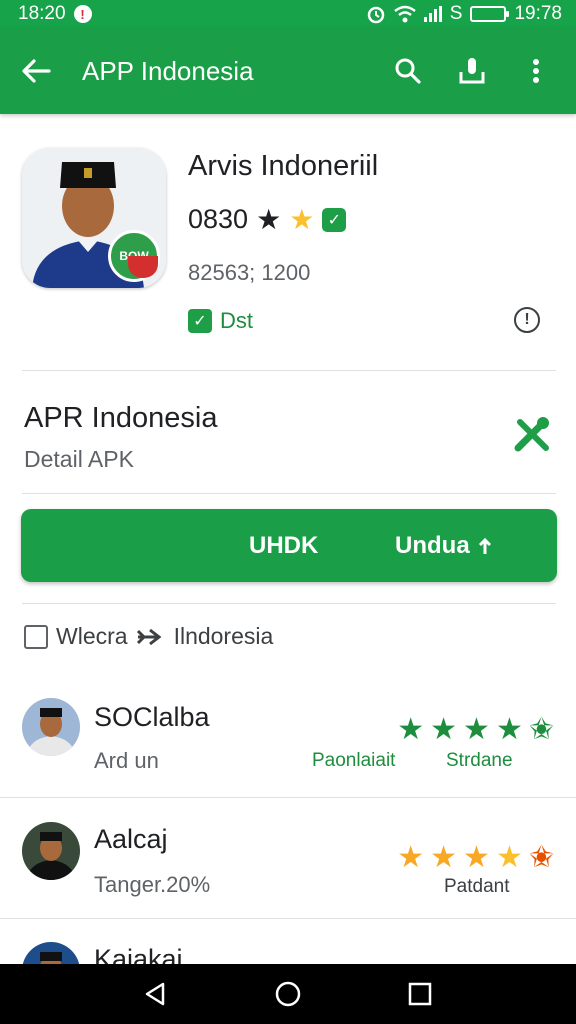 The width and height of the screenshot is (576, 1024). Describe the element at coordinates (373, 219) in the screenshot. I see `rating-row: 0830 ★ ★ ✓` at that location.